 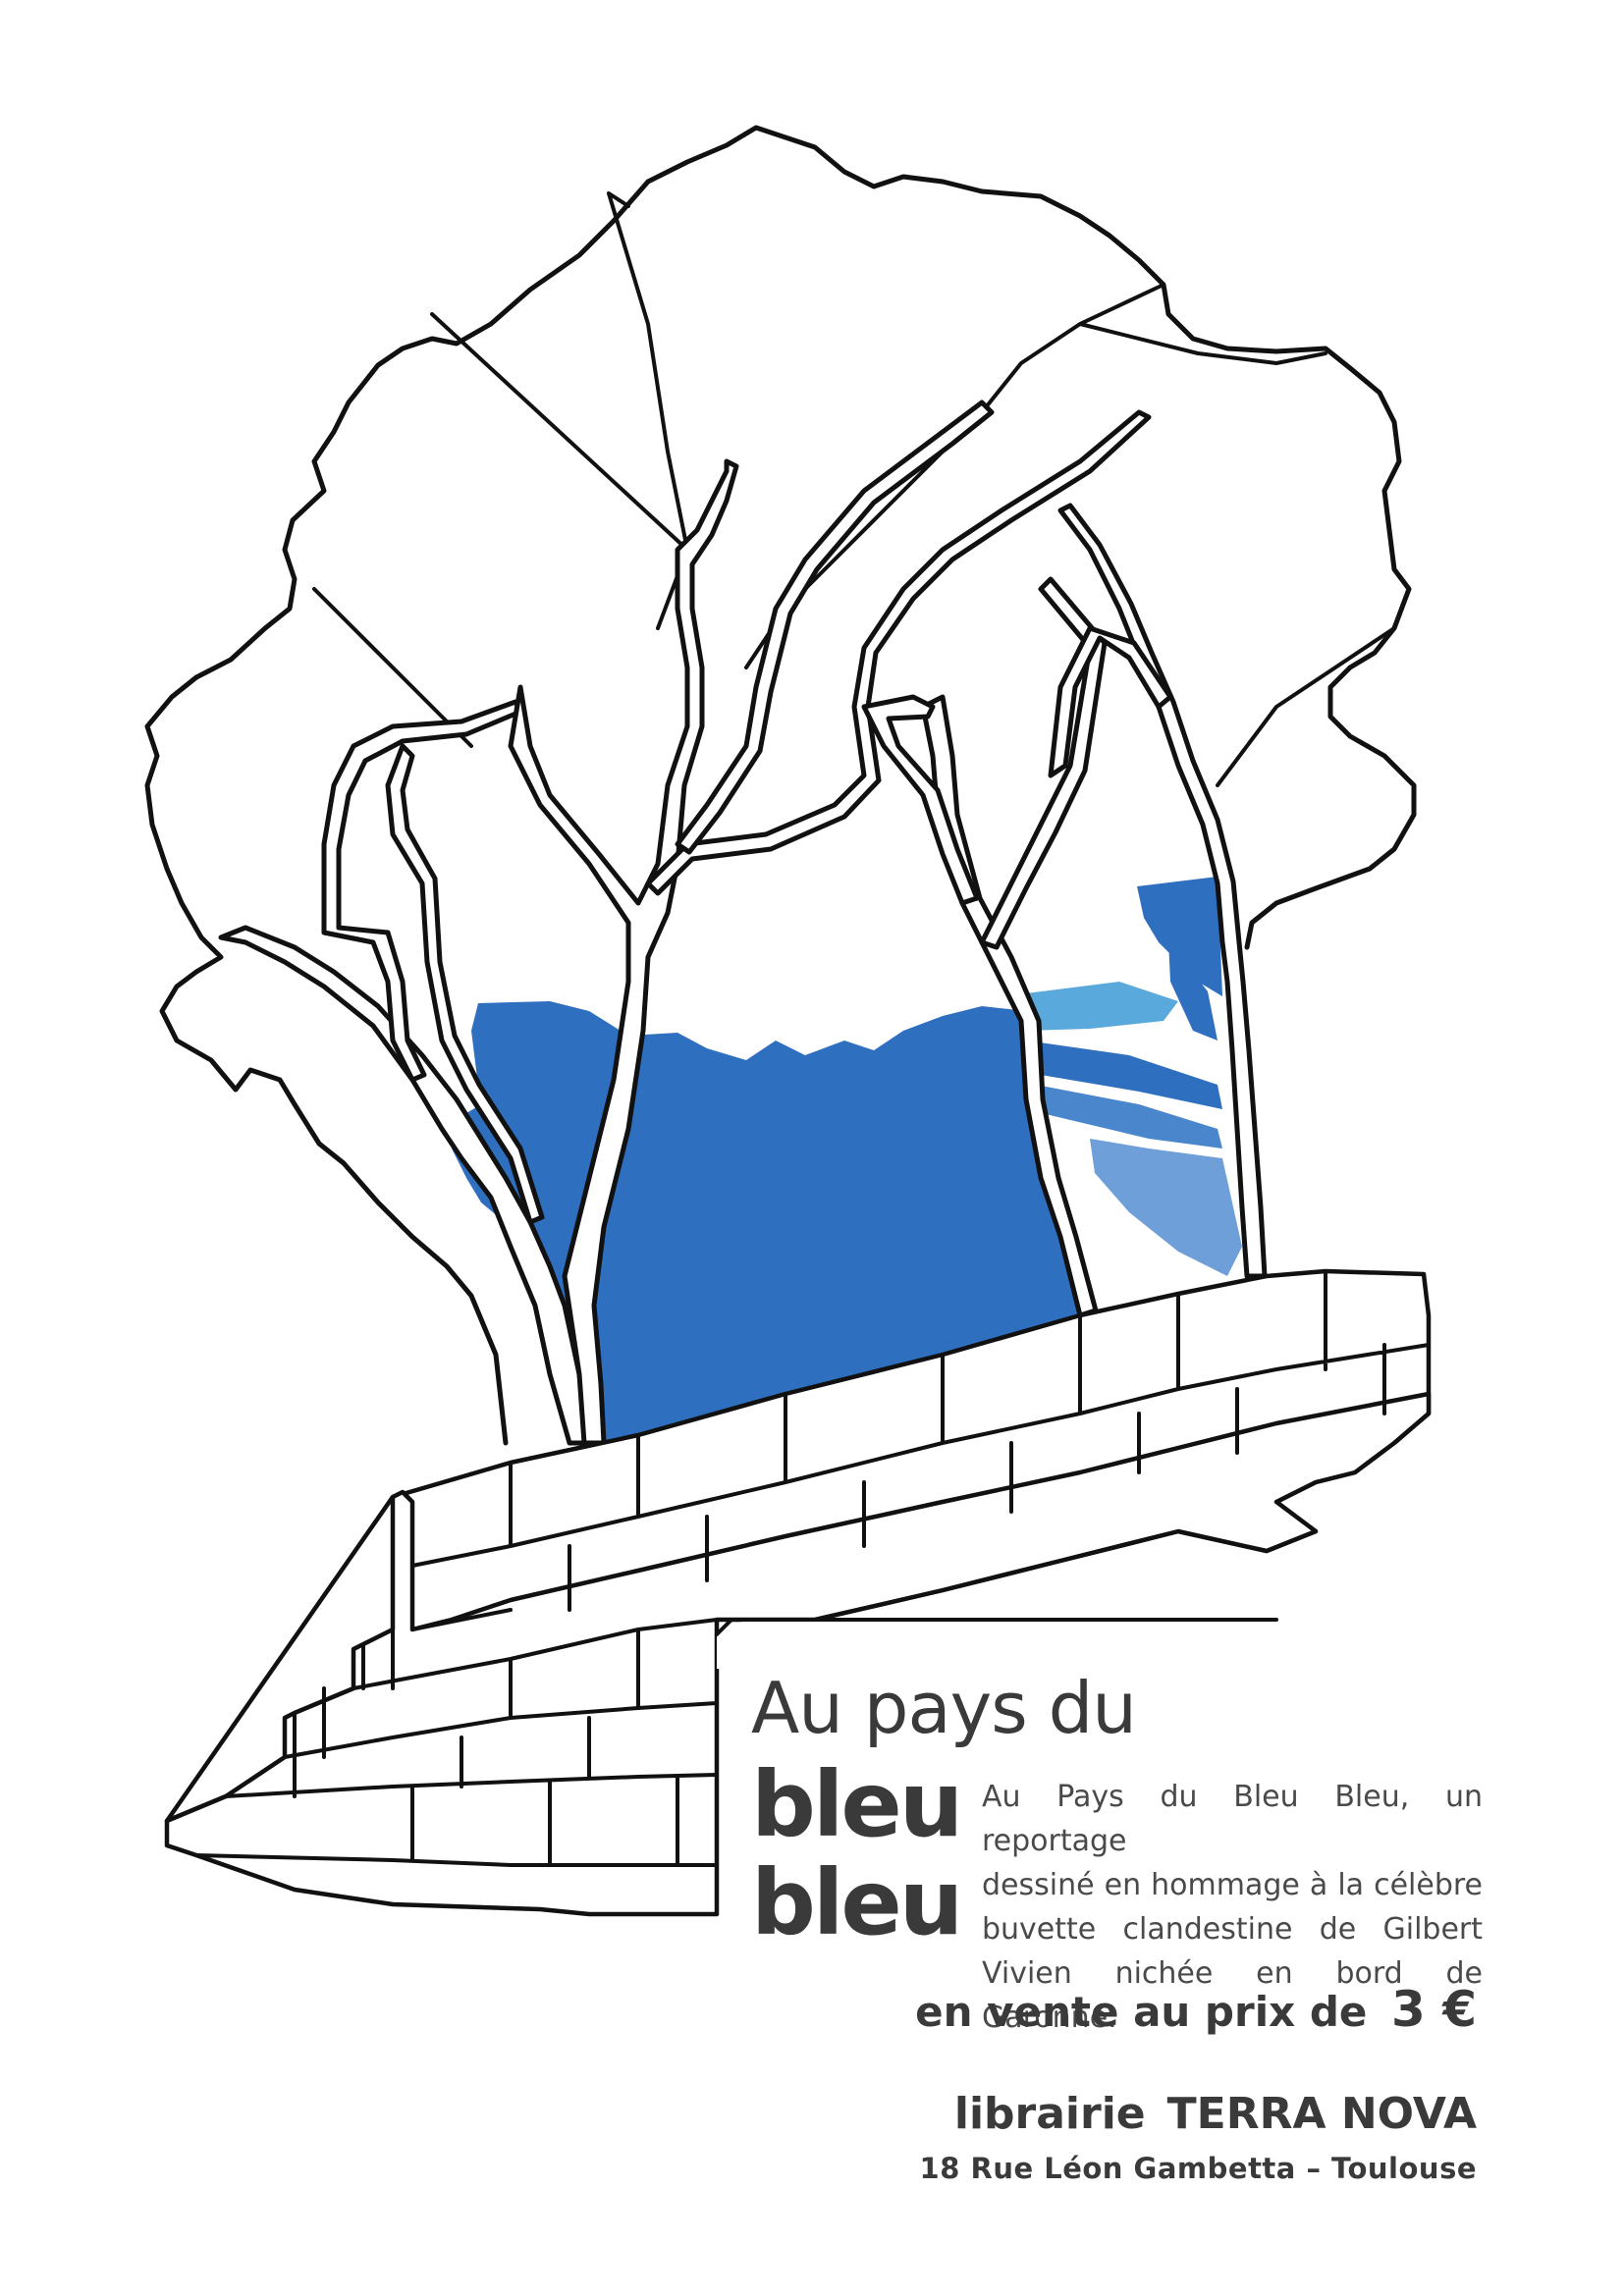 I want to click on description-line: dessiné en hommage à la célèbre, so click(x=1232, y=1885).